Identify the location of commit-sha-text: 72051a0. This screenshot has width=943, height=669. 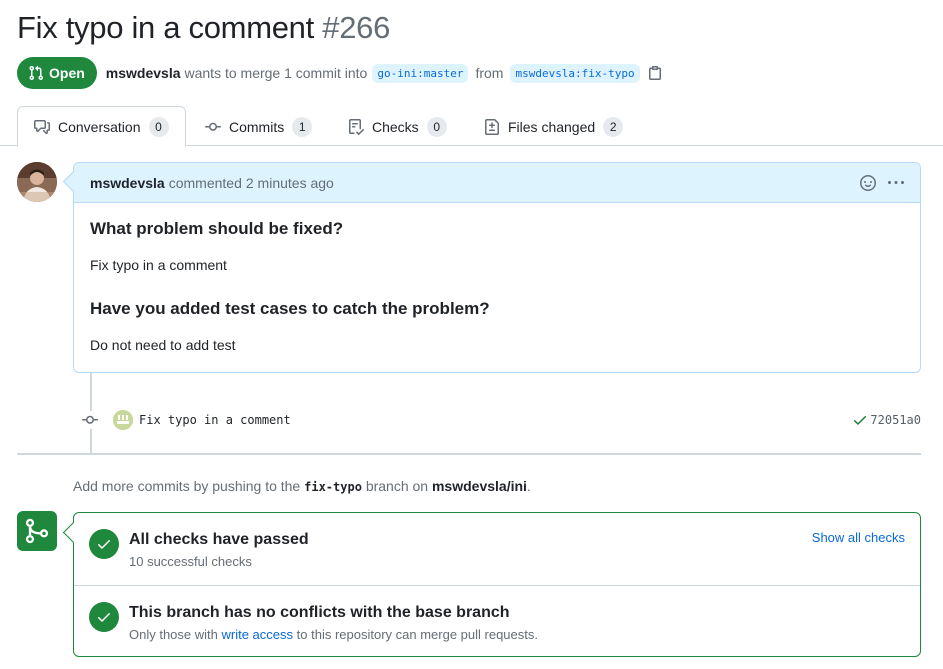
(895, 420).